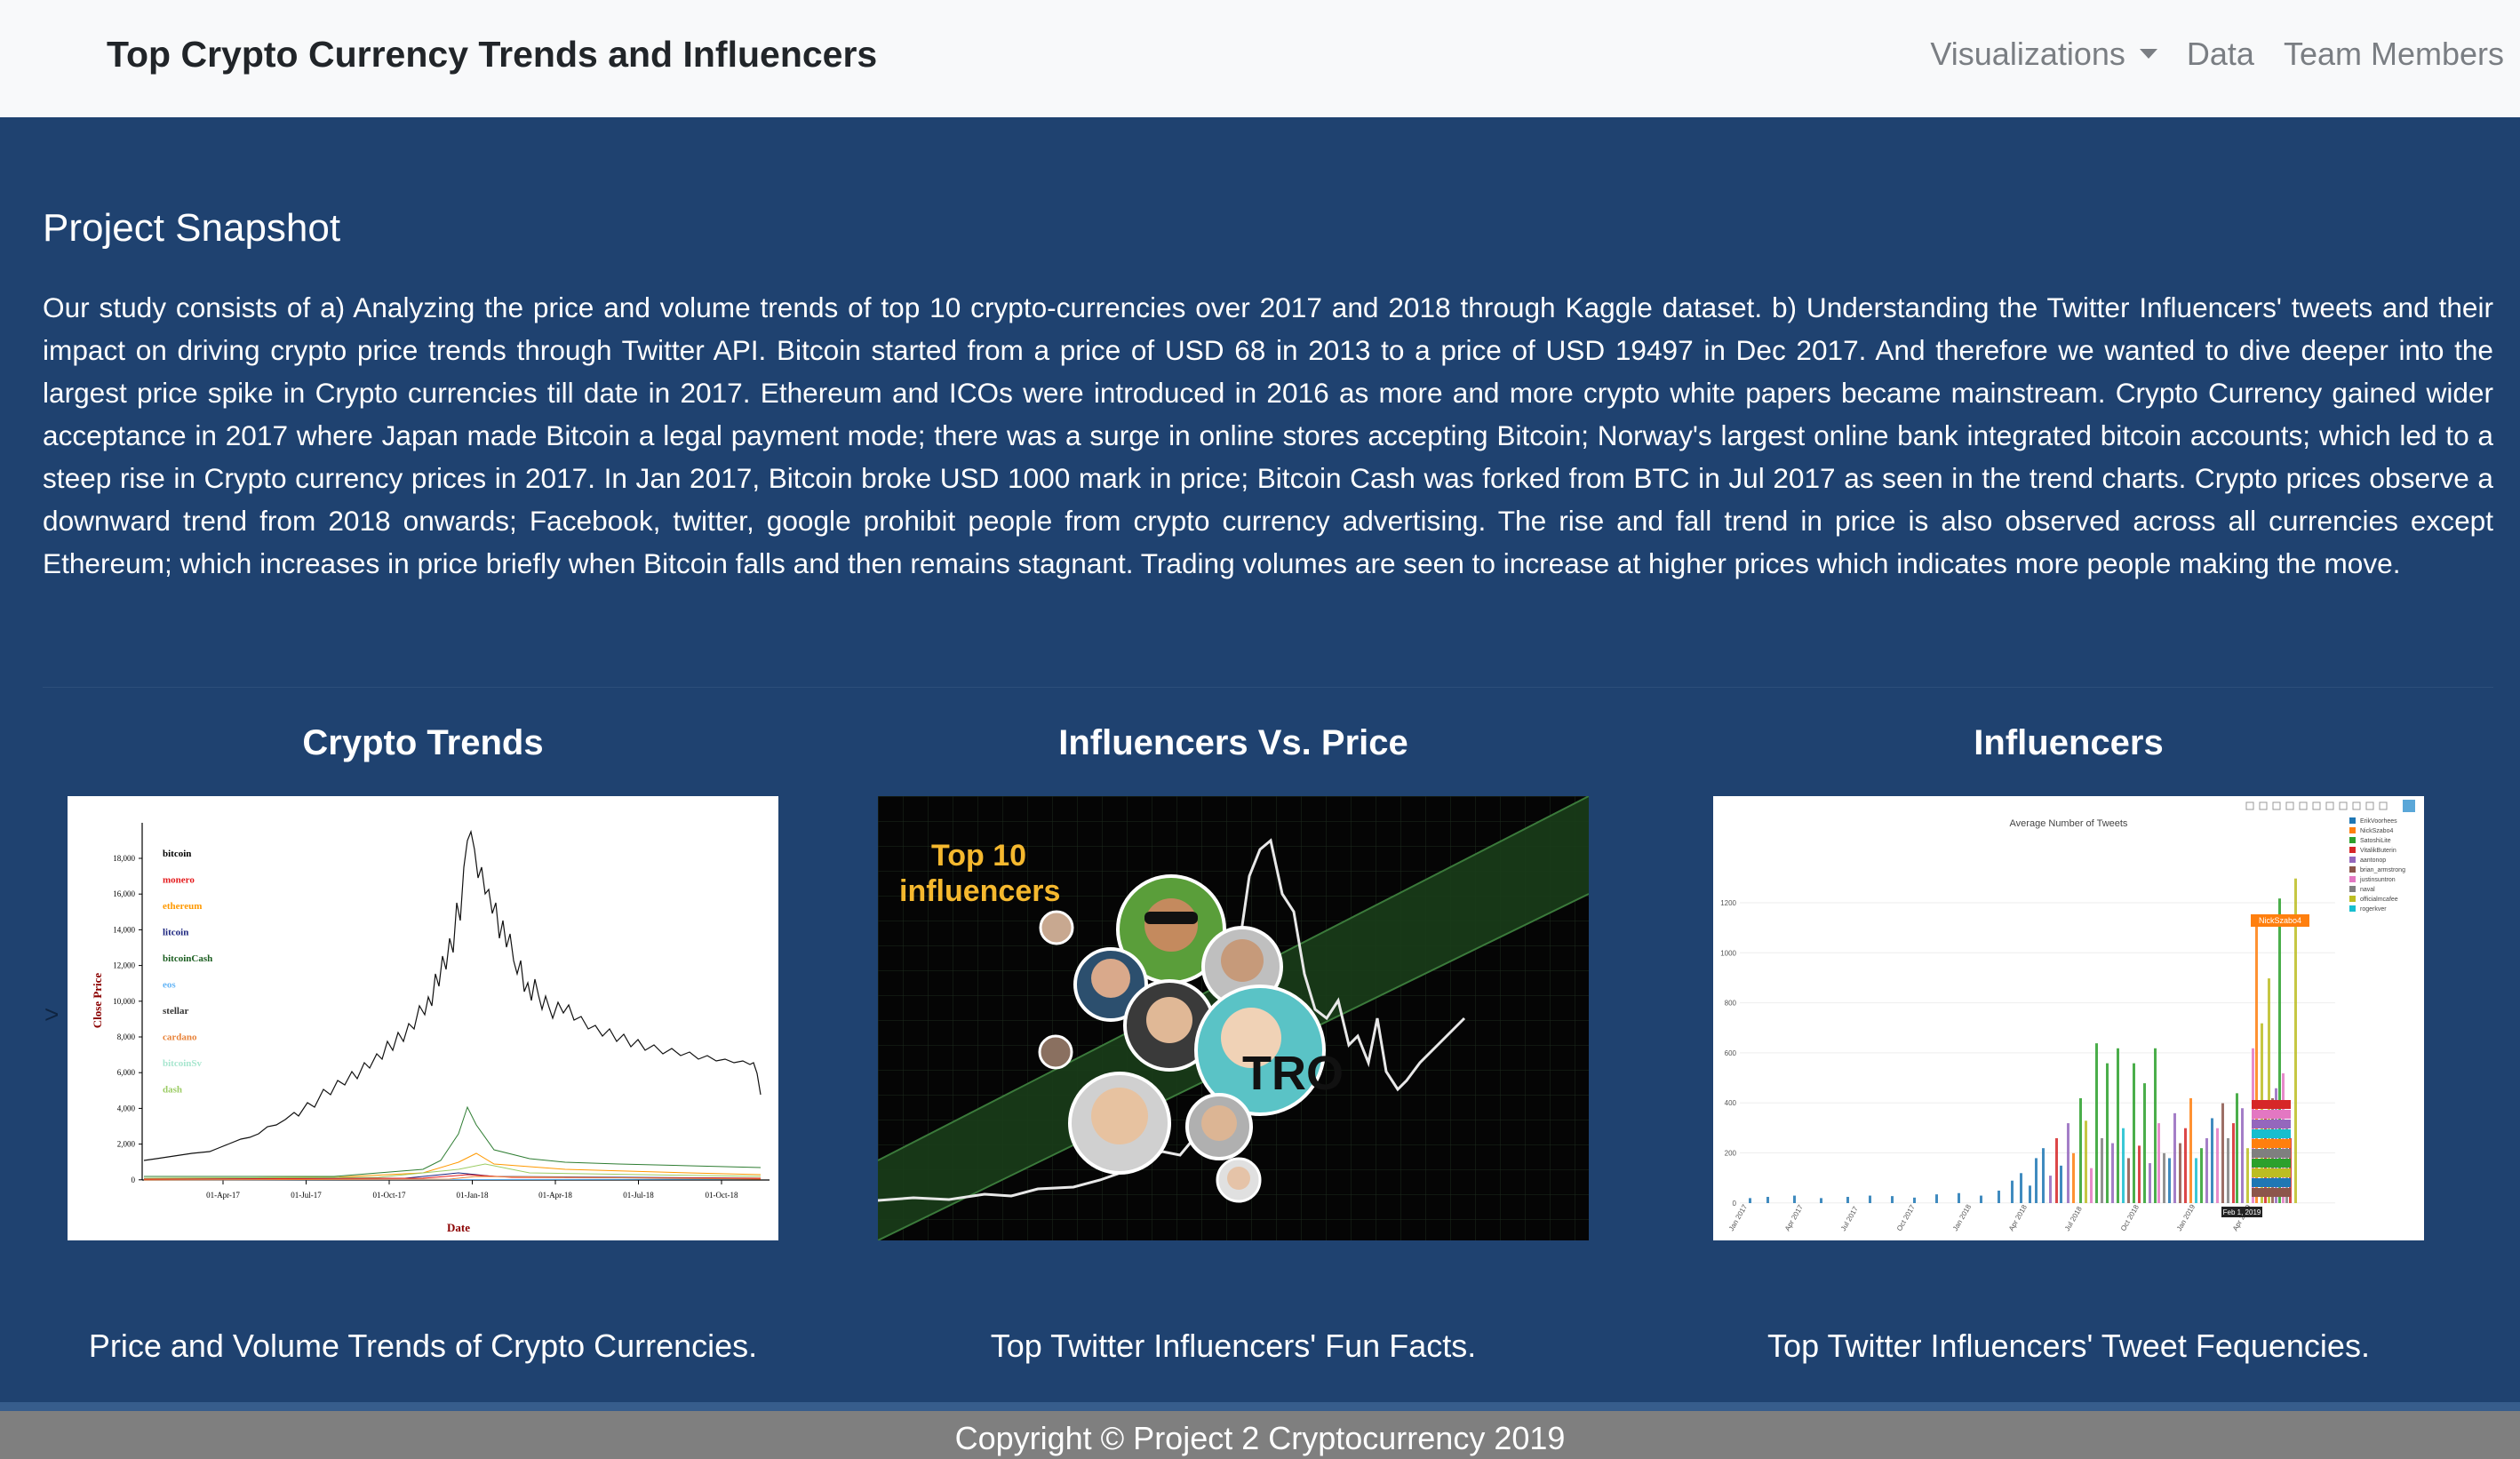 The width and height of the screenshot is (2520, 1459). Describe the element at coordinates (2043, 54) in the screenshot. I see `nav-visualizations-dropdown: Visualizations` at that location.